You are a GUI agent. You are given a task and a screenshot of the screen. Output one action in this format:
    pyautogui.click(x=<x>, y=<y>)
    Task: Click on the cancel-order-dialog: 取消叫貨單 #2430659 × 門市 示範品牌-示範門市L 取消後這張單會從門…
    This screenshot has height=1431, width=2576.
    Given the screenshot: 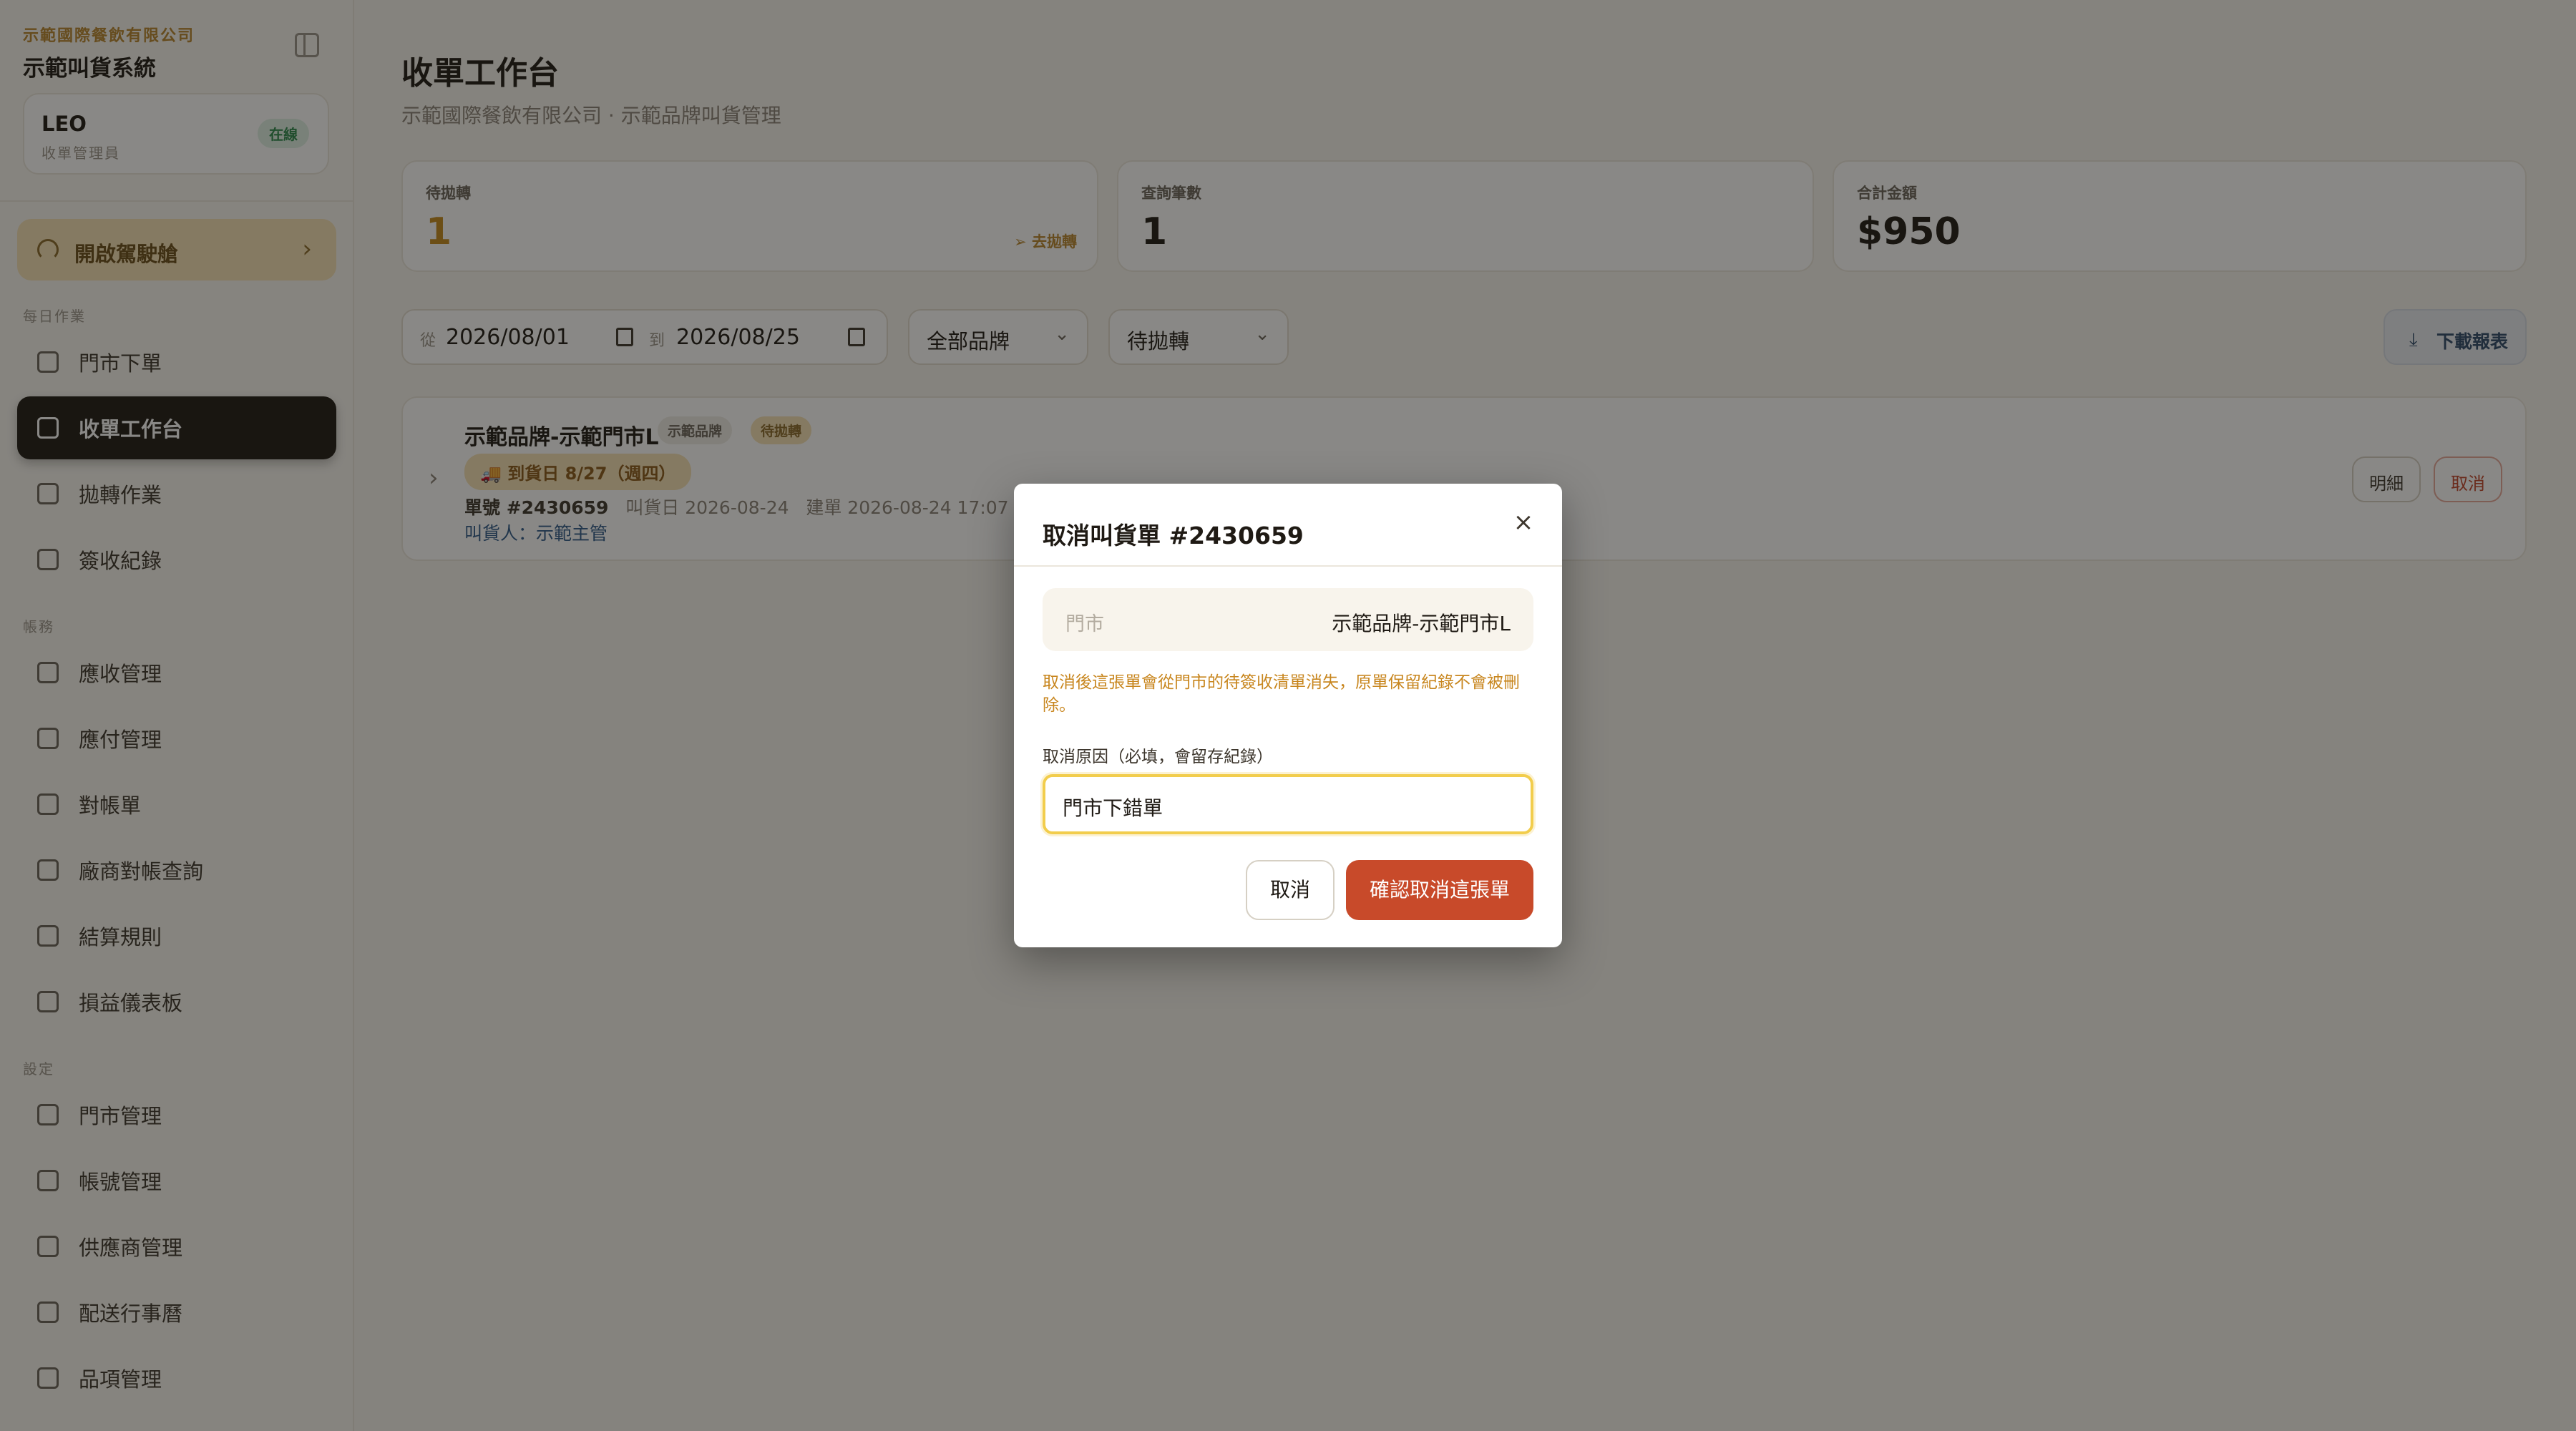 What is the action you would take?
    pyautogui.click(x=1288, y=715)
    